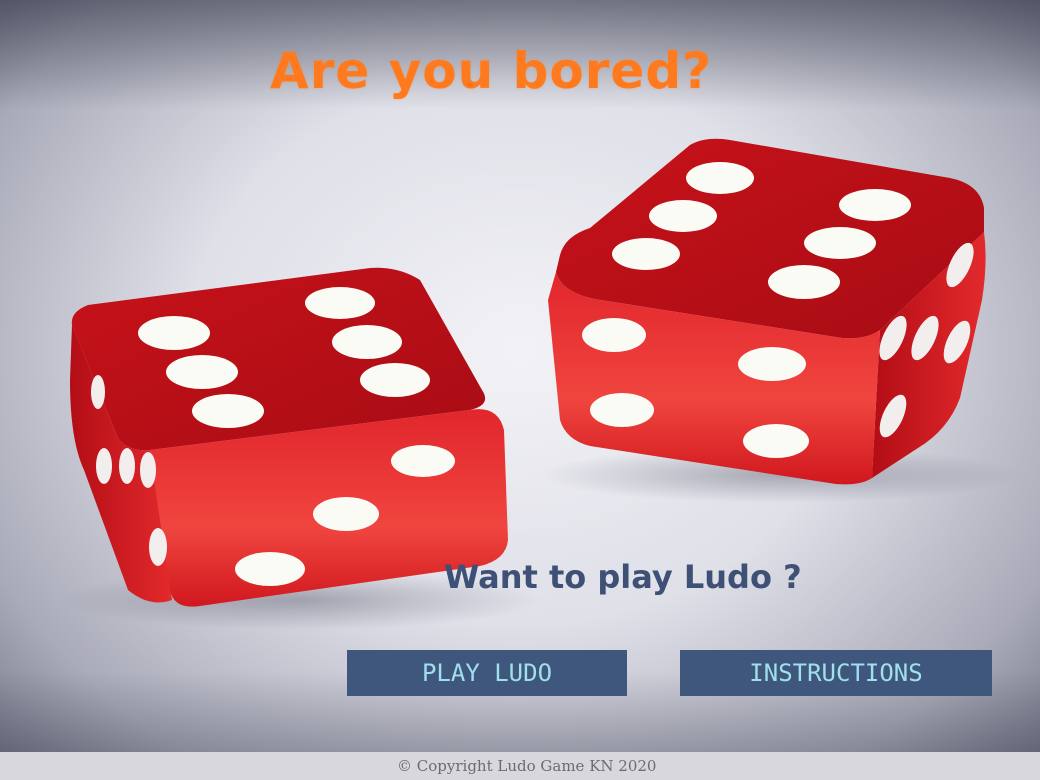 This screenshot has width=1040, height=780. Describe the element at coordinates (527, 766) in the screenshot. I see `copyright-text: © Copyright Ludo Game KN 2020` at that location.